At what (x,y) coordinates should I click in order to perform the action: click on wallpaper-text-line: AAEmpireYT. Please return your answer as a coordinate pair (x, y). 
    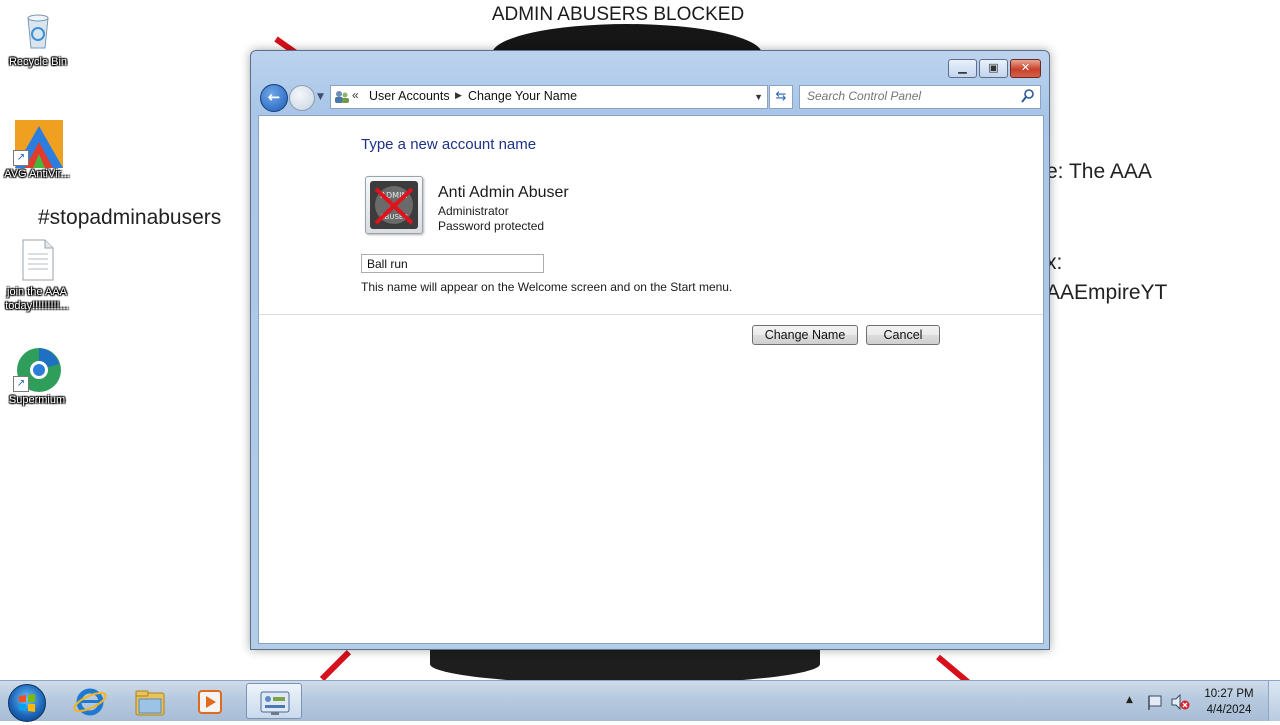
    Looking at the image, I should click on (1107, 292).